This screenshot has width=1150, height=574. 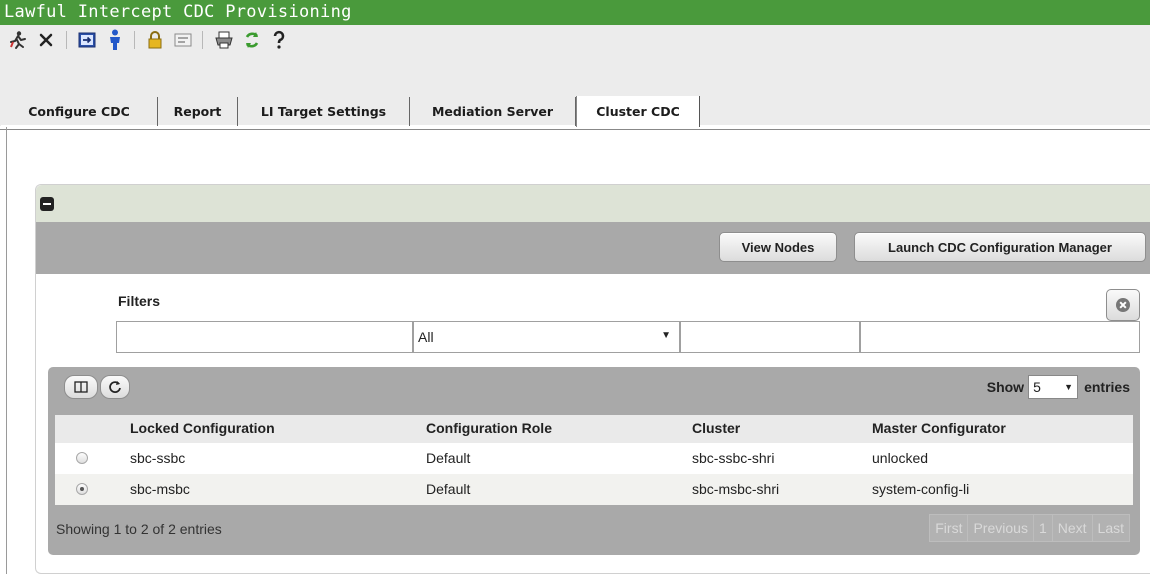 What do you see at coordinates (1111, 528) in the screenshot?
I see `pagination-last: Last` at bounding box center [1111, 528].